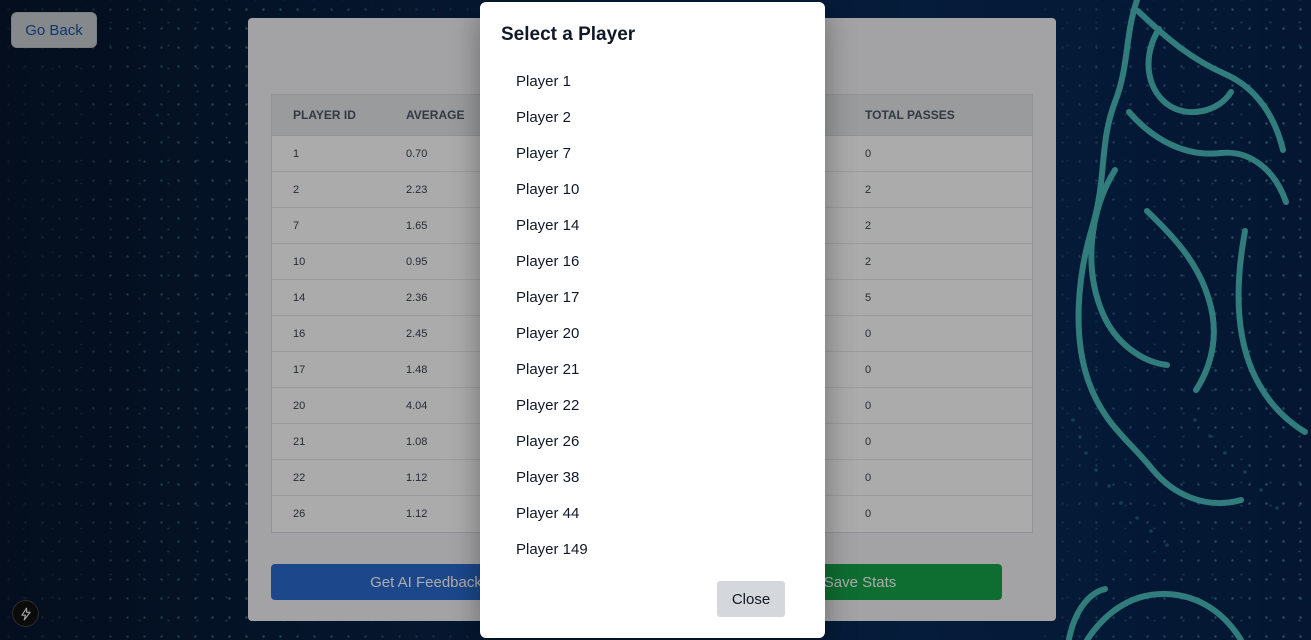 The width and height of the screenshot is (1311, 640). Describe the element at coordinates (656, 261) in the screenshot. I see `player-option: Player 16` at that location.